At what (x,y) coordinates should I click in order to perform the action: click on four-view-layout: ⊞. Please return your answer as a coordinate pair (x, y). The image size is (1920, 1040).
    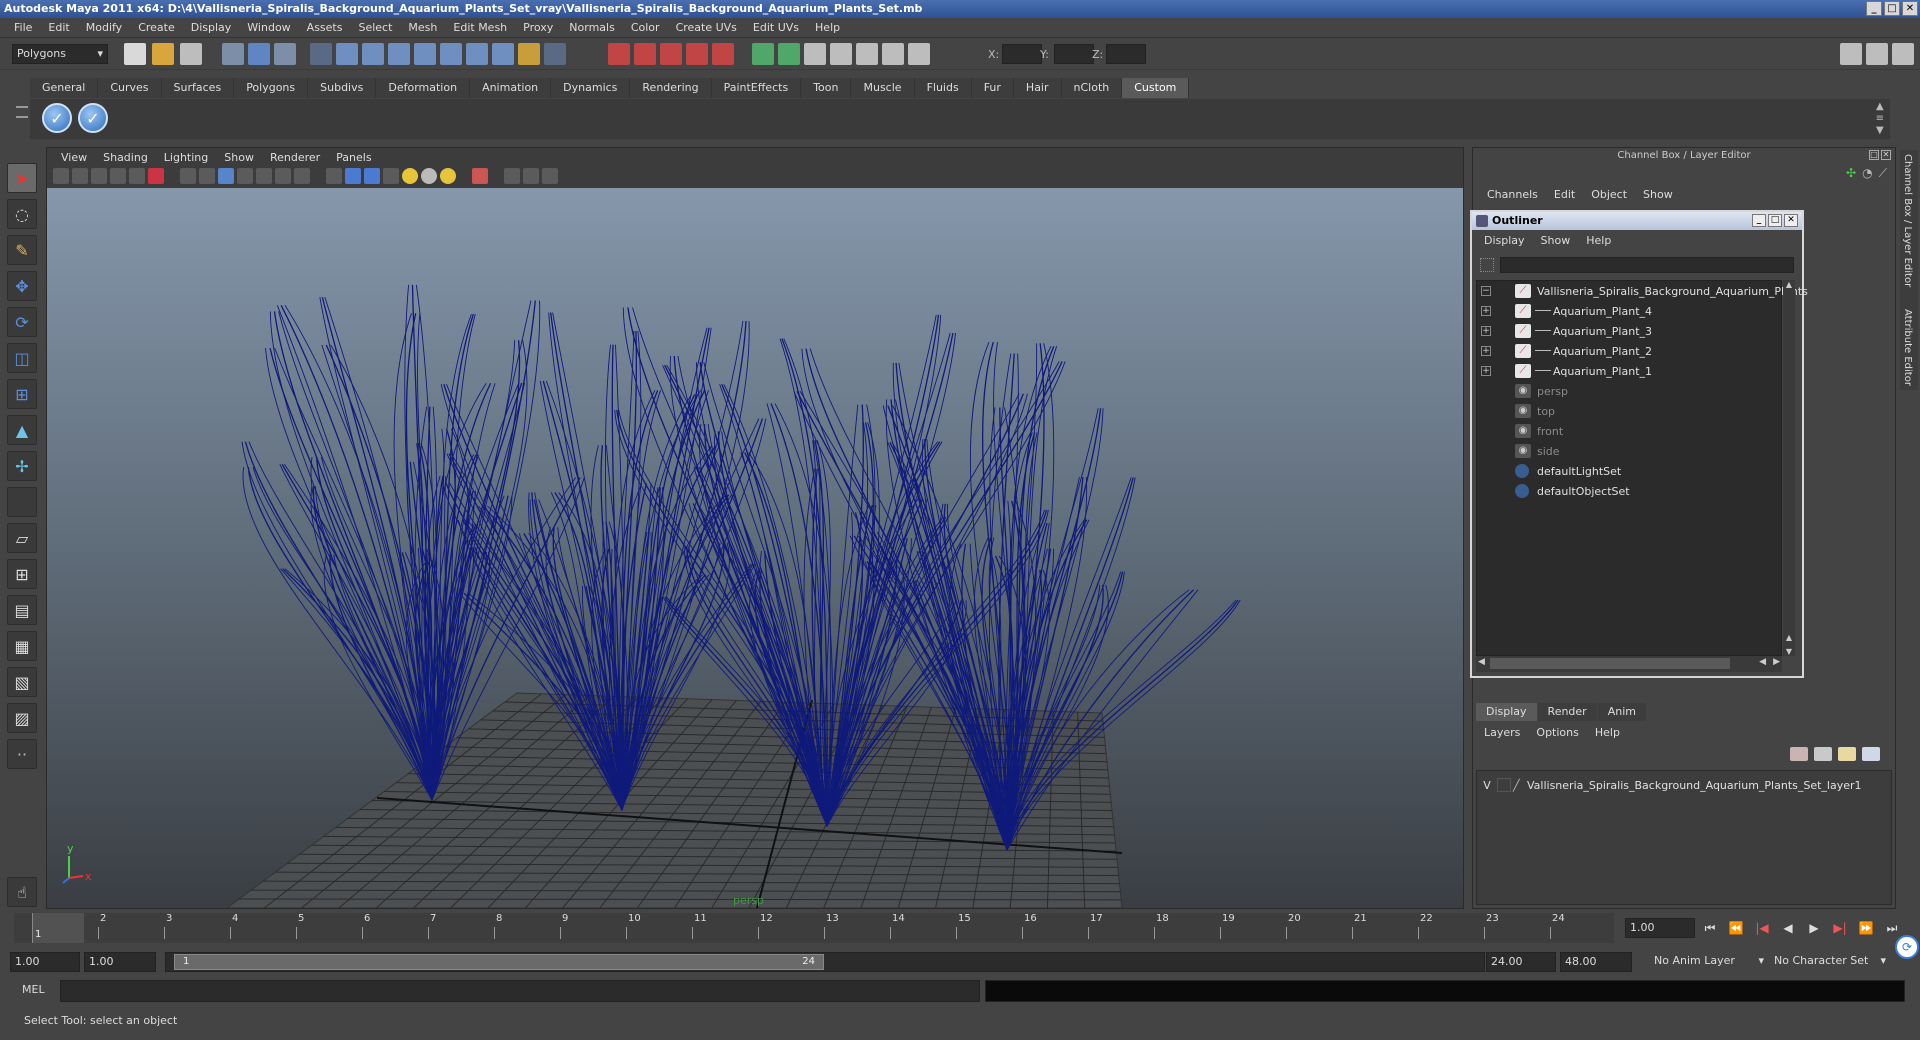
    Looking at the image, I should click on (22, 574).